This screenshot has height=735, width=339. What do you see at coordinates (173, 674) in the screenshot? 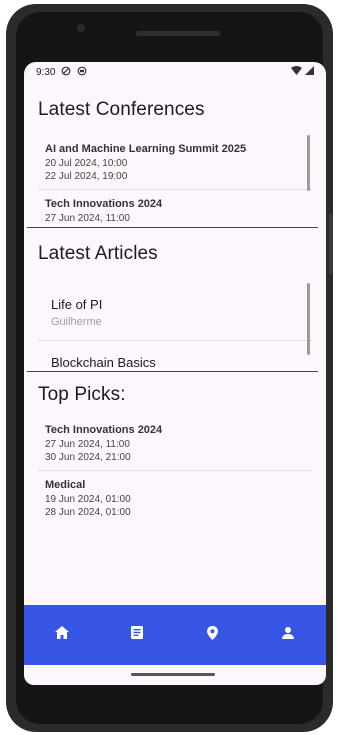
I see `home-indicator` at bounding box center [173, 674].